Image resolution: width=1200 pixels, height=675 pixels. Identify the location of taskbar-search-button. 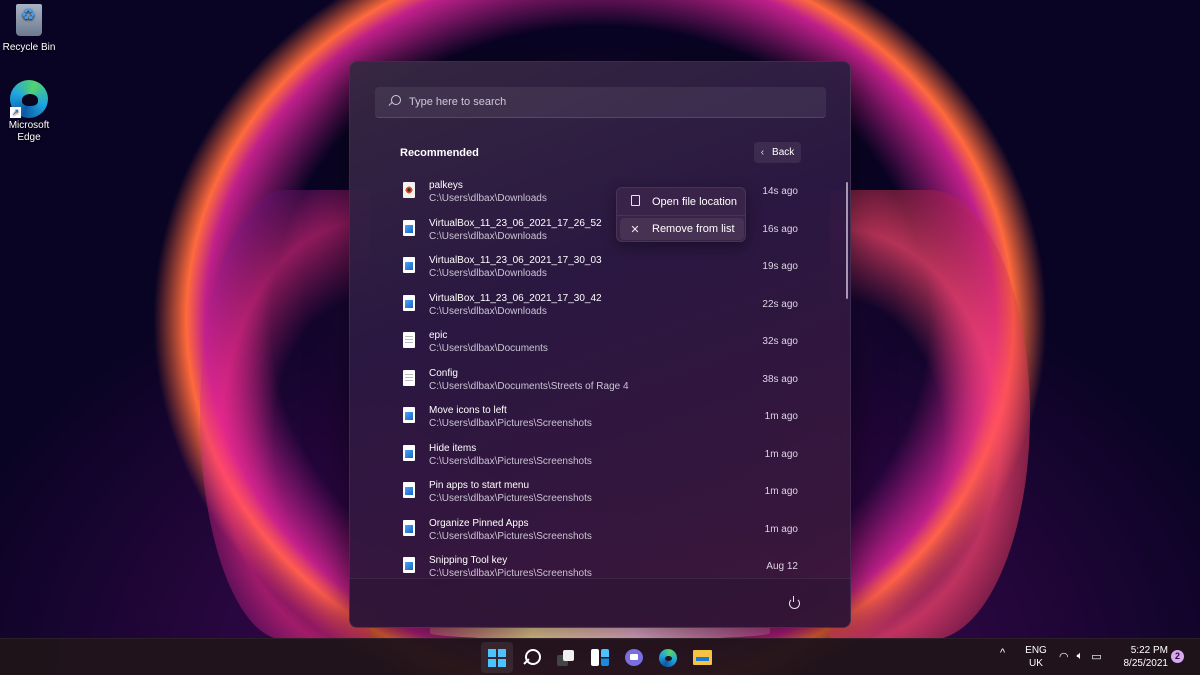
(532, 657).